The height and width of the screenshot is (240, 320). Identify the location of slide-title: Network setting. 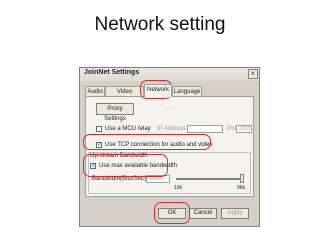
(160, 24).